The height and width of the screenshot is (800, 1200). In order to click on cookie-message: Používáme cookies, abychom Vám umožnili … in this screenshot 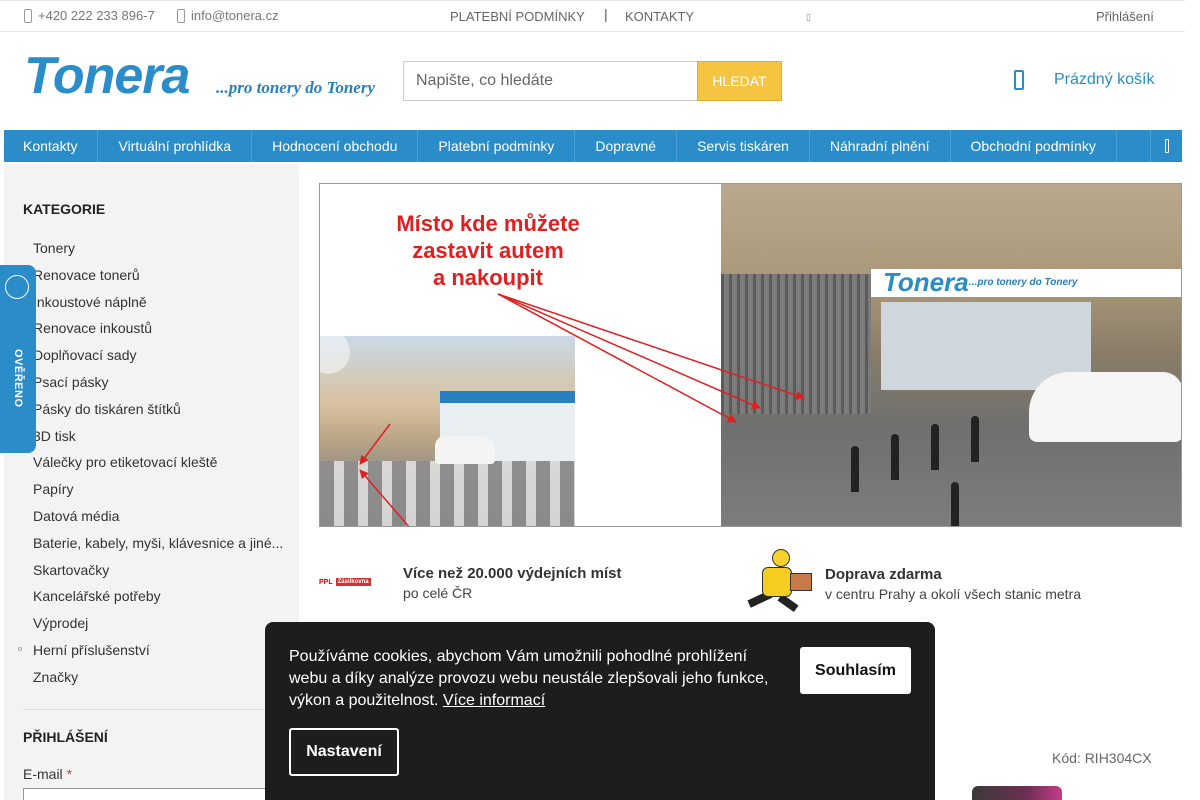, I will do `click(534, 679)`.